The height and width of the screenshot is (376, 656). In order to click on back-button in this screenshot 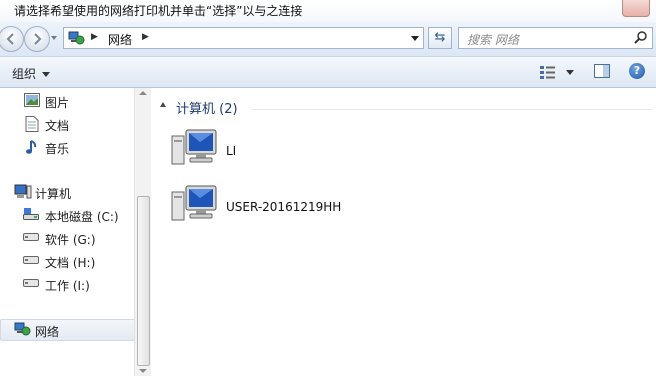, I will do `click(12, 39)`.